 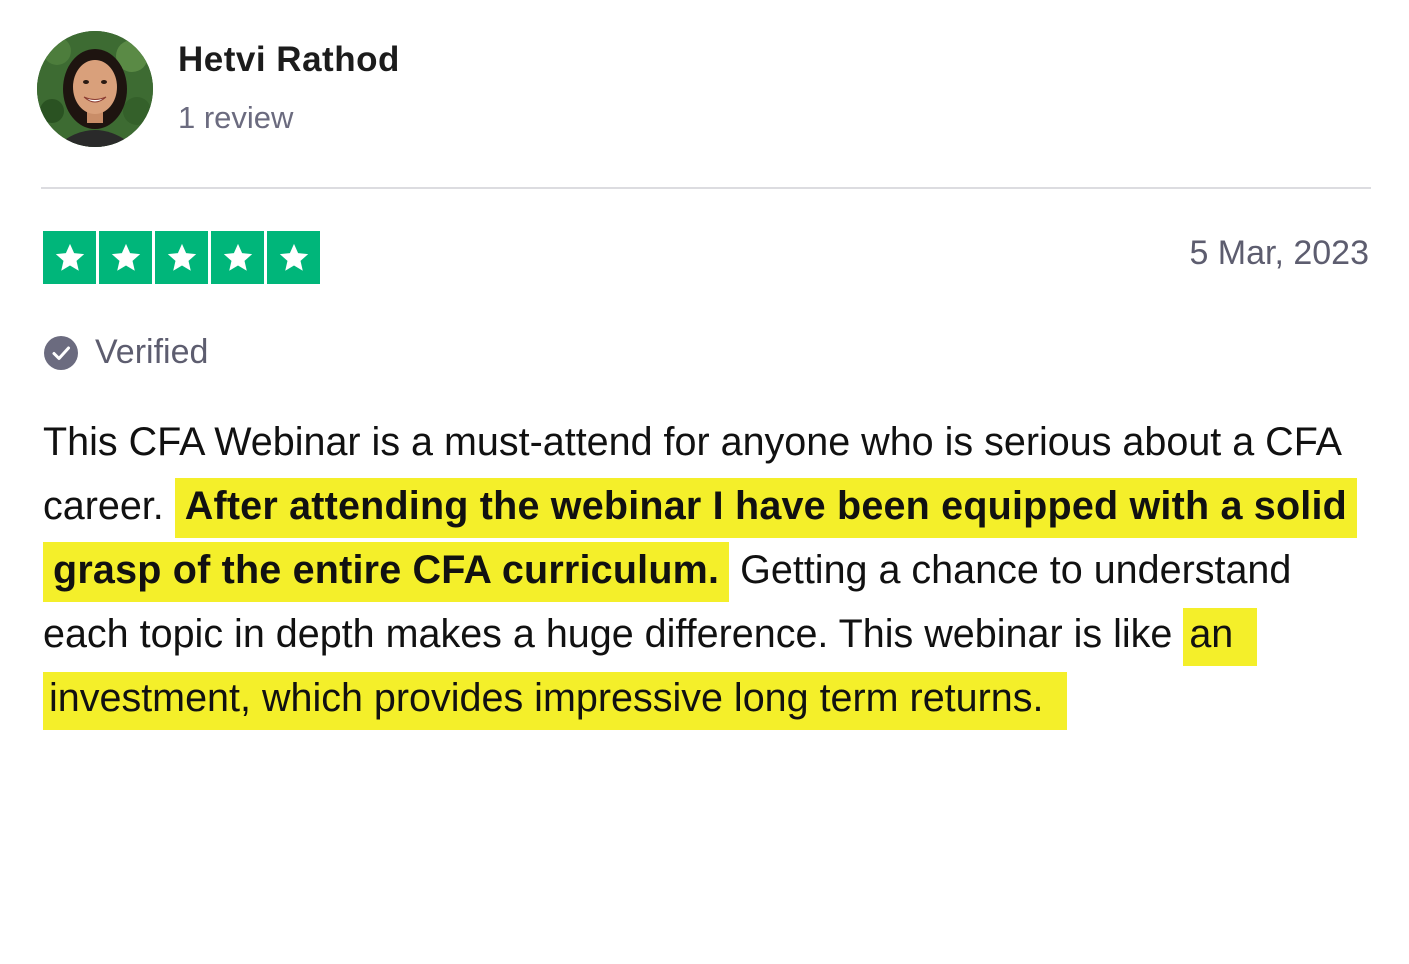 I want to click on star-rating, so click(x=181, y=257).